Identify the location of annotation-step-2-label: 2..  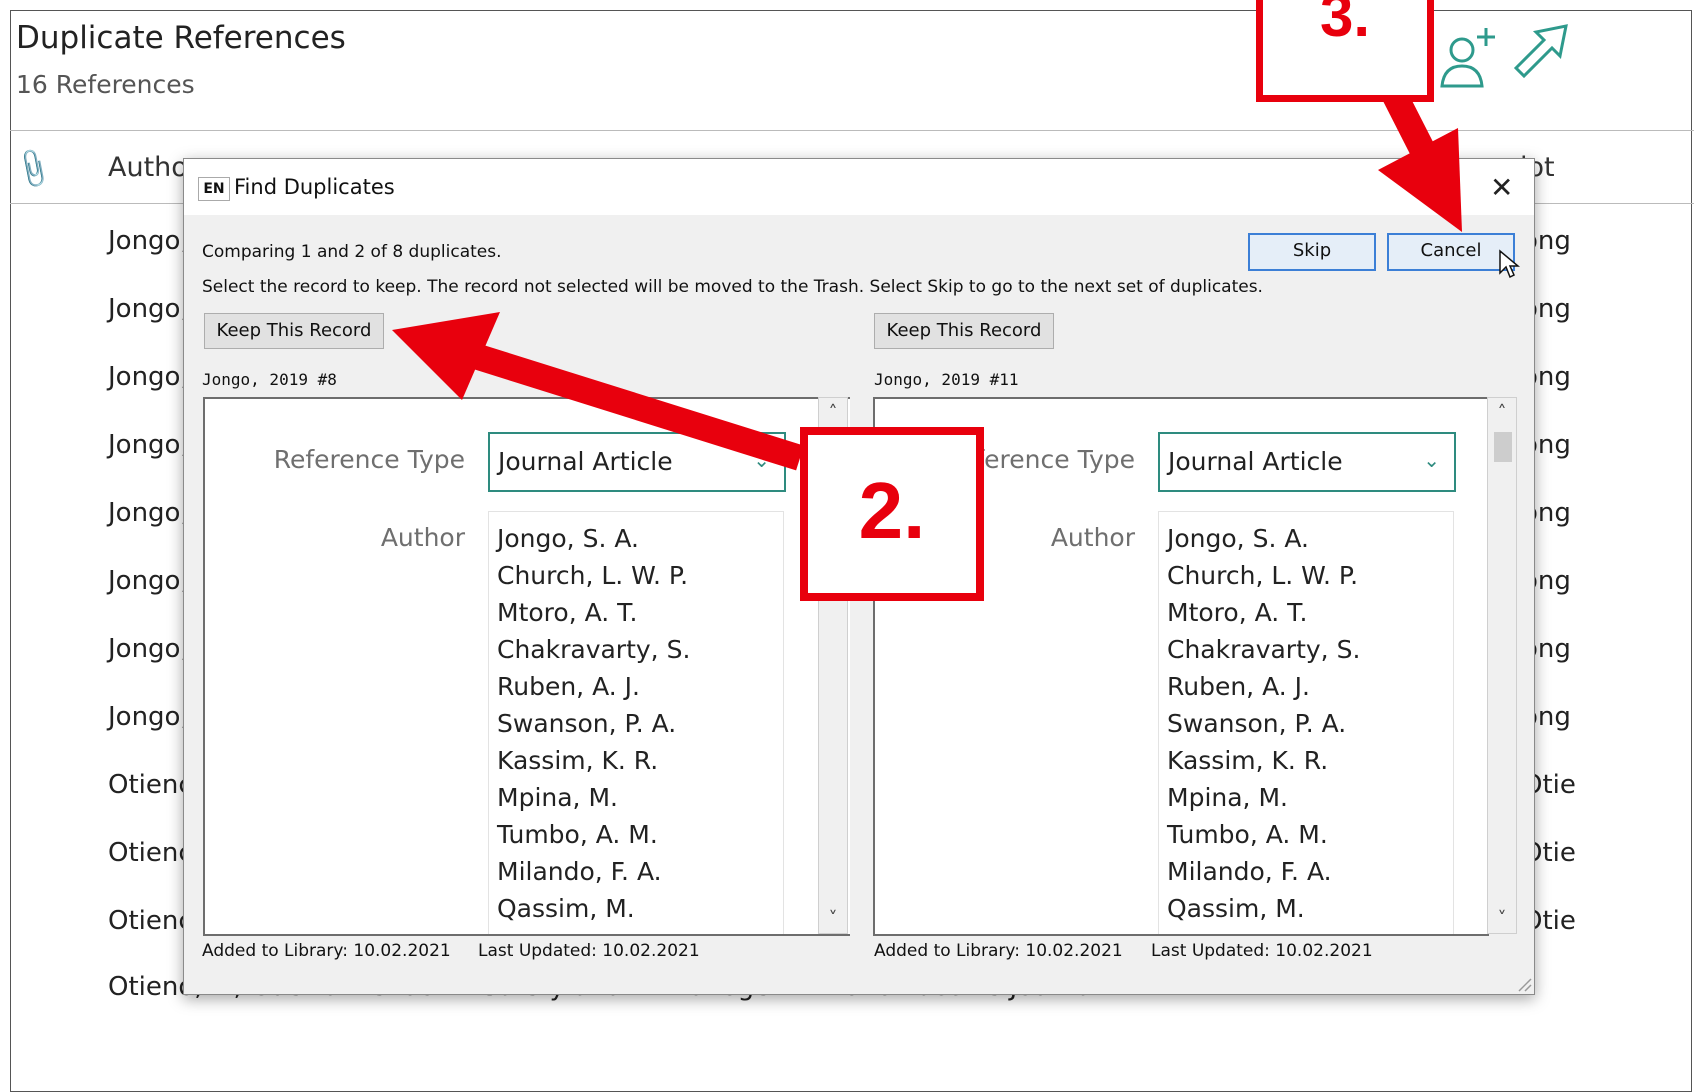
(892, 510).